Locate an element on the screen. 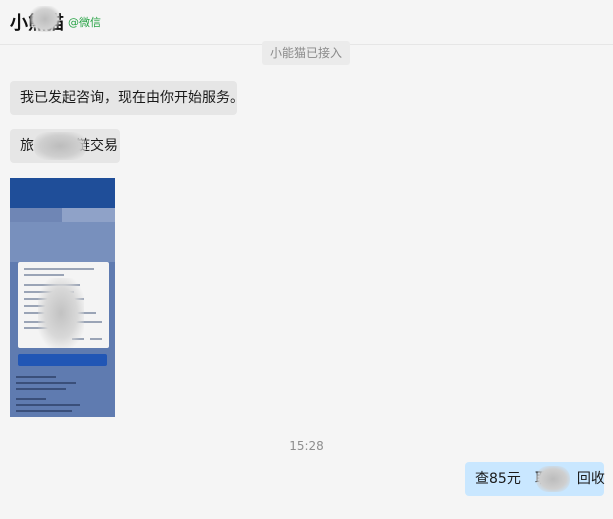  system-notice: 小能猫已接入 is located at coordinates (306, 53).